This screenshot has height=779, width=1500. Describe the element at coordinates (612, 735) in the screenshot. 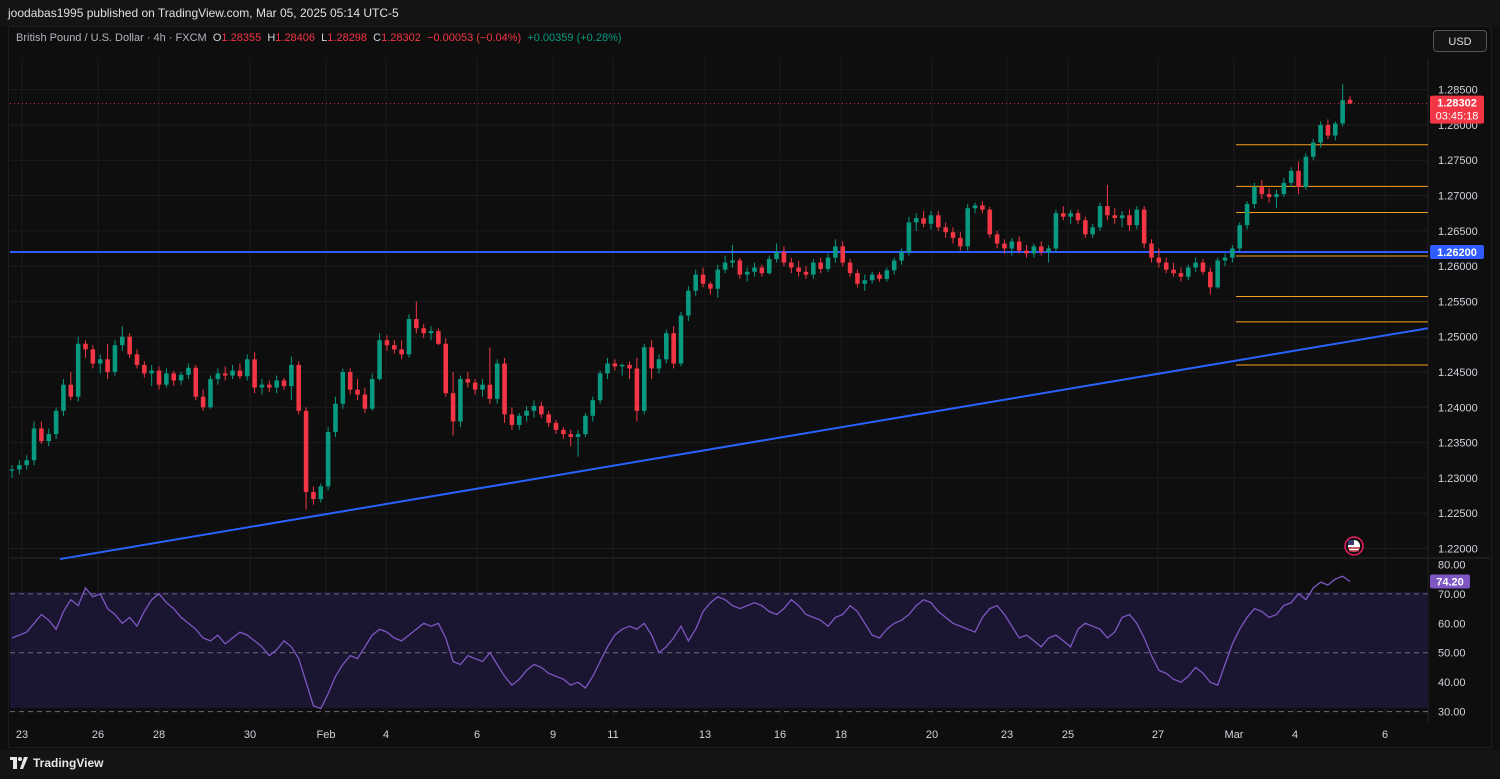

I see `time-tick-label: 11` at that location.